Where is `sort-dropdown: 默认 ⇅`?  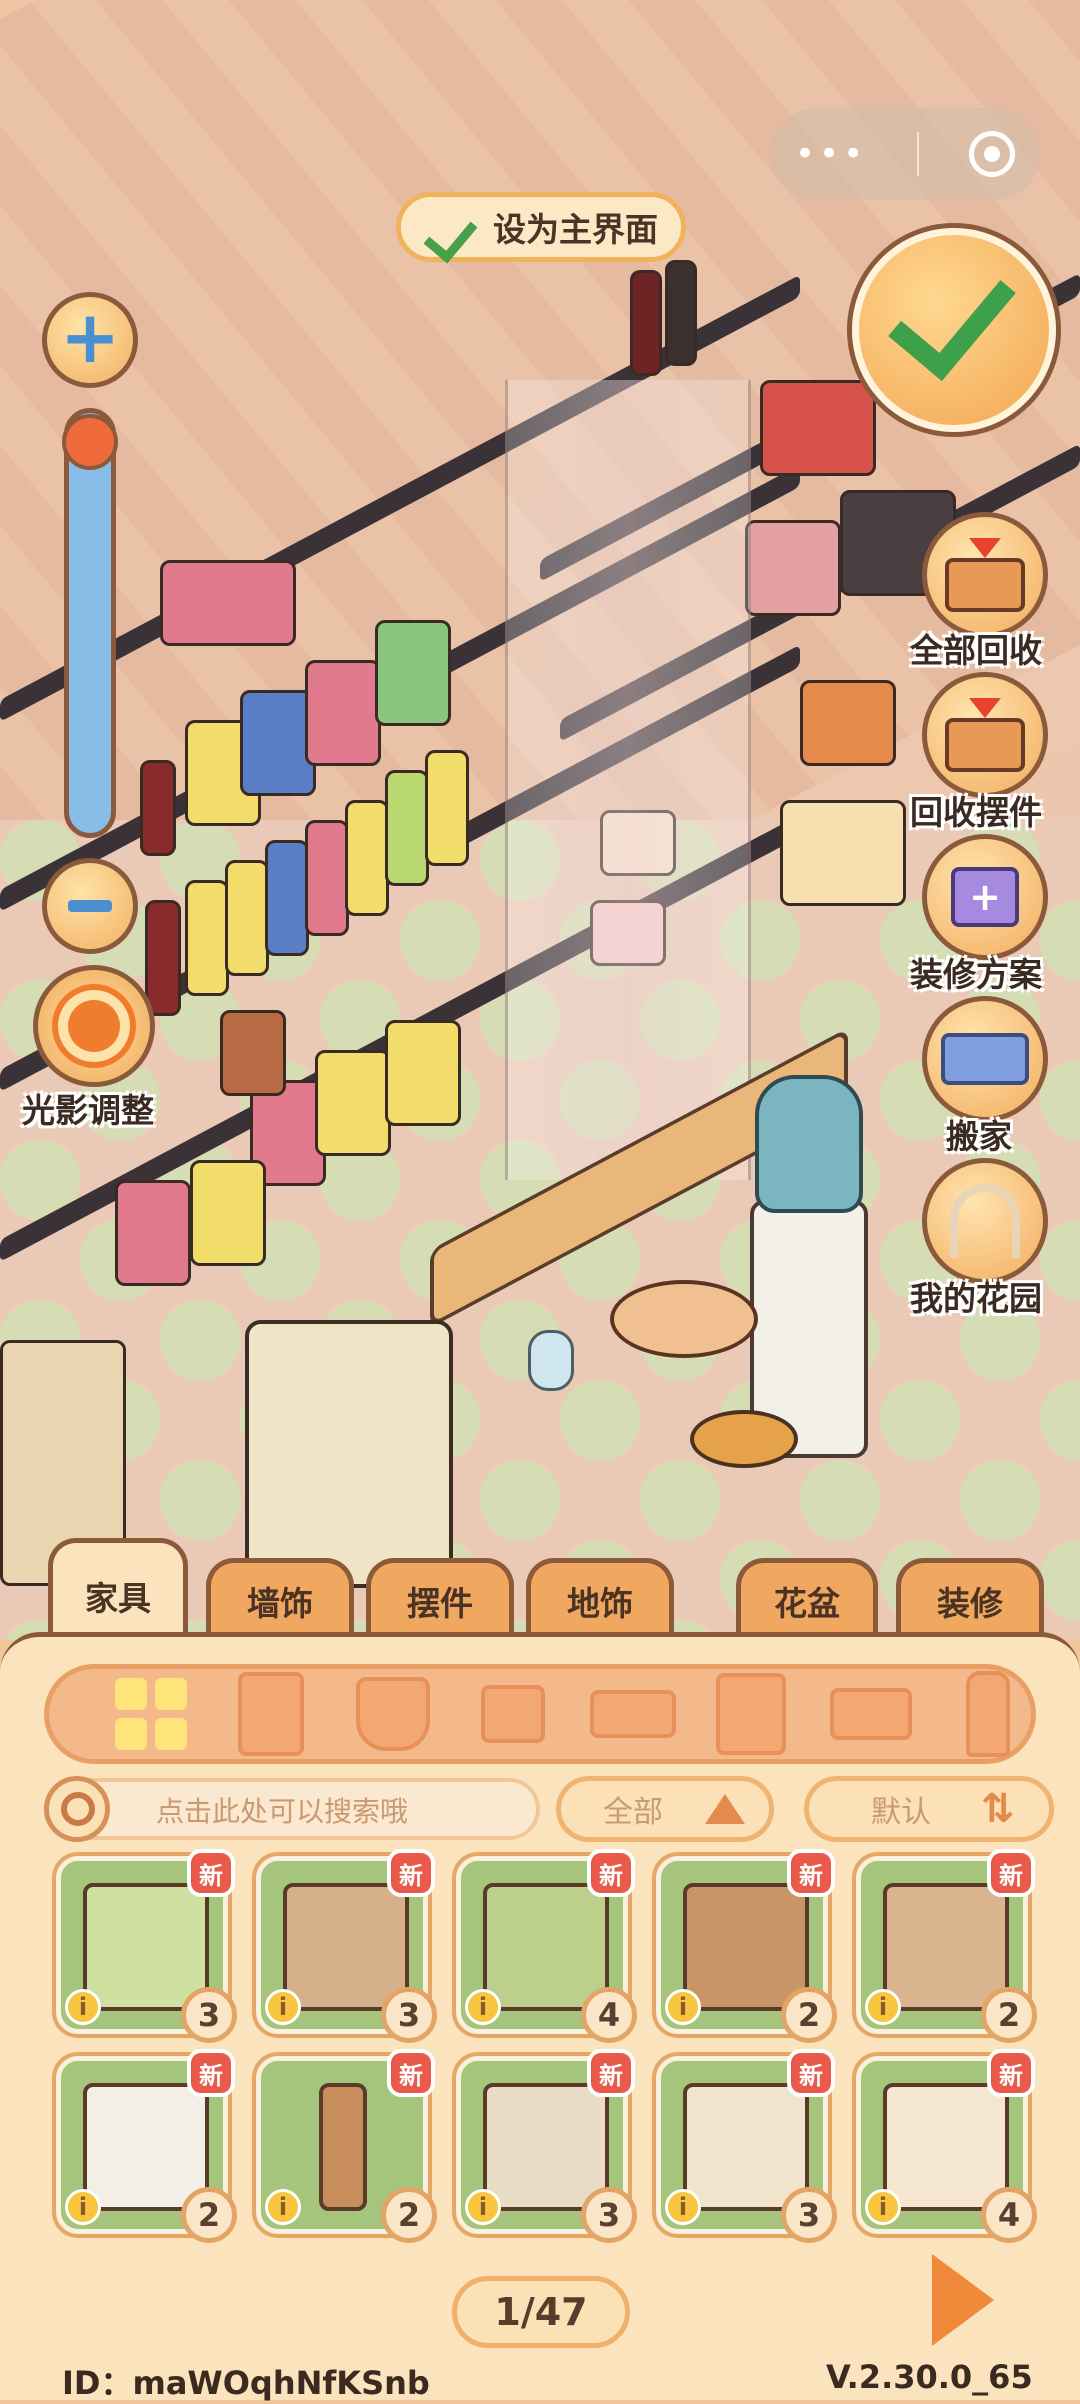 sort-dropdown: 默认 ⇅ is located at coordinates (929, 1809).